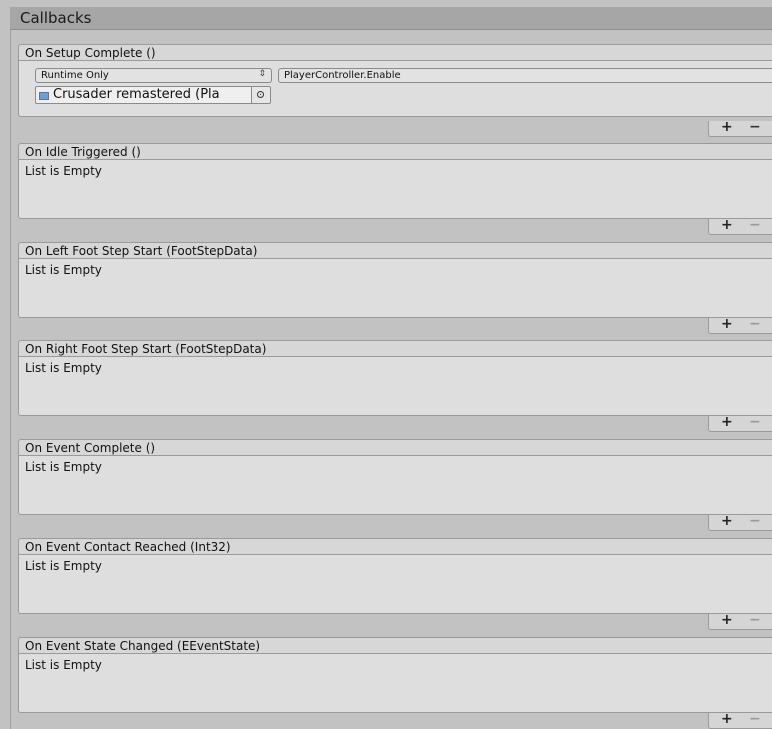 The width and height of the screenshot is (772, 729). What do you see at coordinates (395, 52) in the screenshot?
I see `event-header: On Setup Complete ()` at bounding box center [395, 52].